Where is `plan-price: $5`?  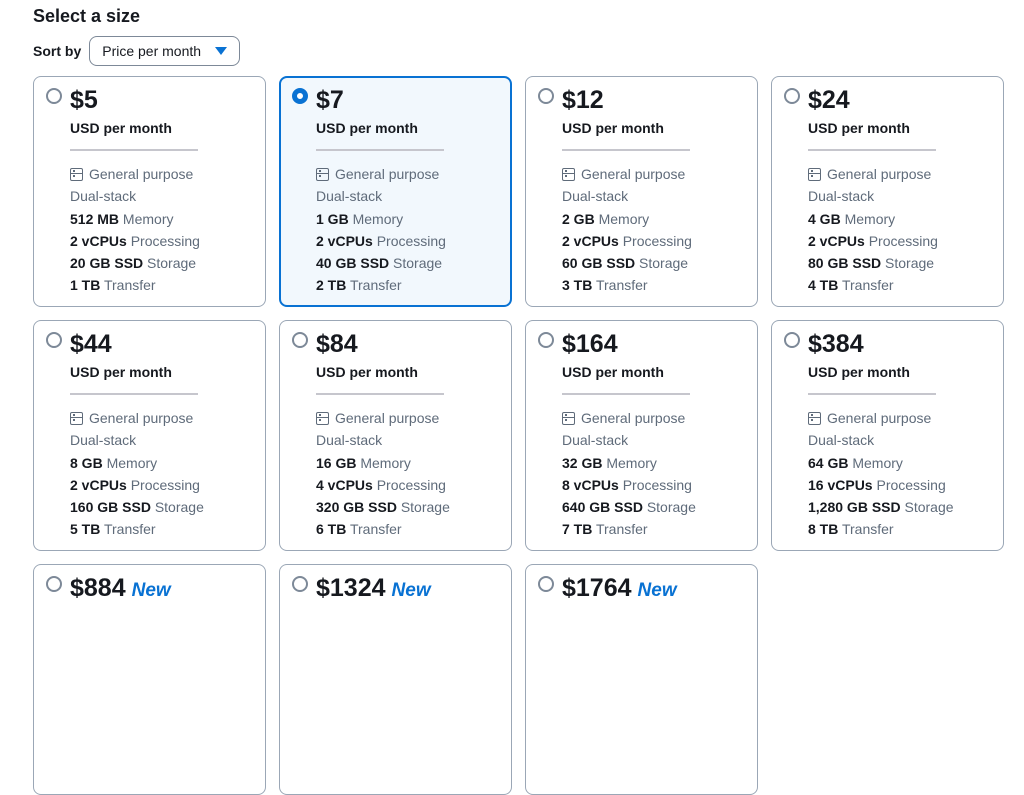 plan-price: $5 is located at coordinates (84, 100).